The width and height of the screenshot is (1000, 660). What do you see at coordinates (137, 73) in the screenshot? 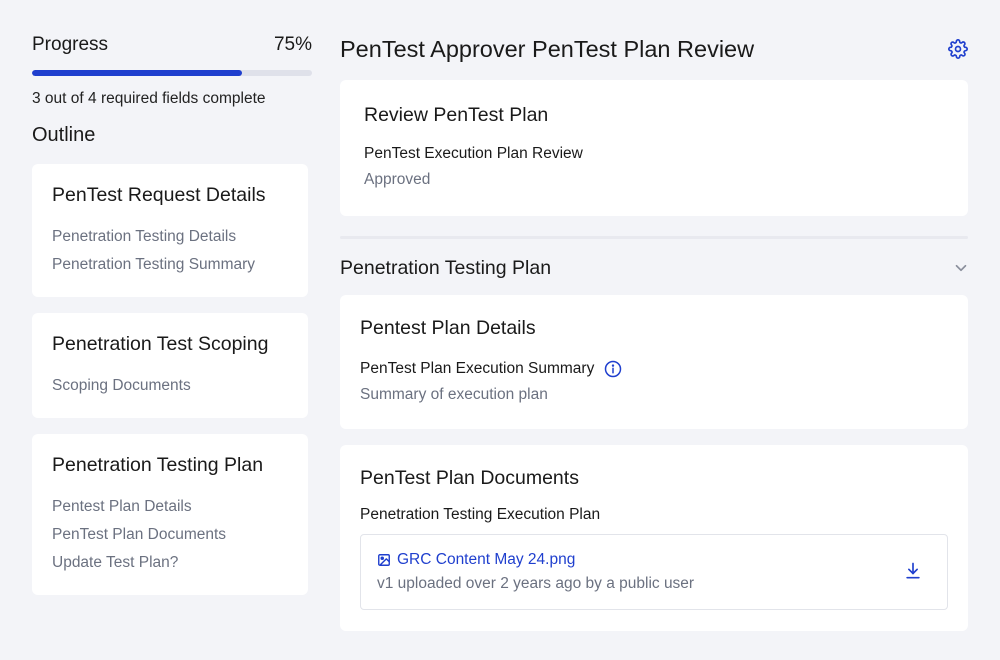
I see `progress-bar-fill` at bounding box center [137, 73].